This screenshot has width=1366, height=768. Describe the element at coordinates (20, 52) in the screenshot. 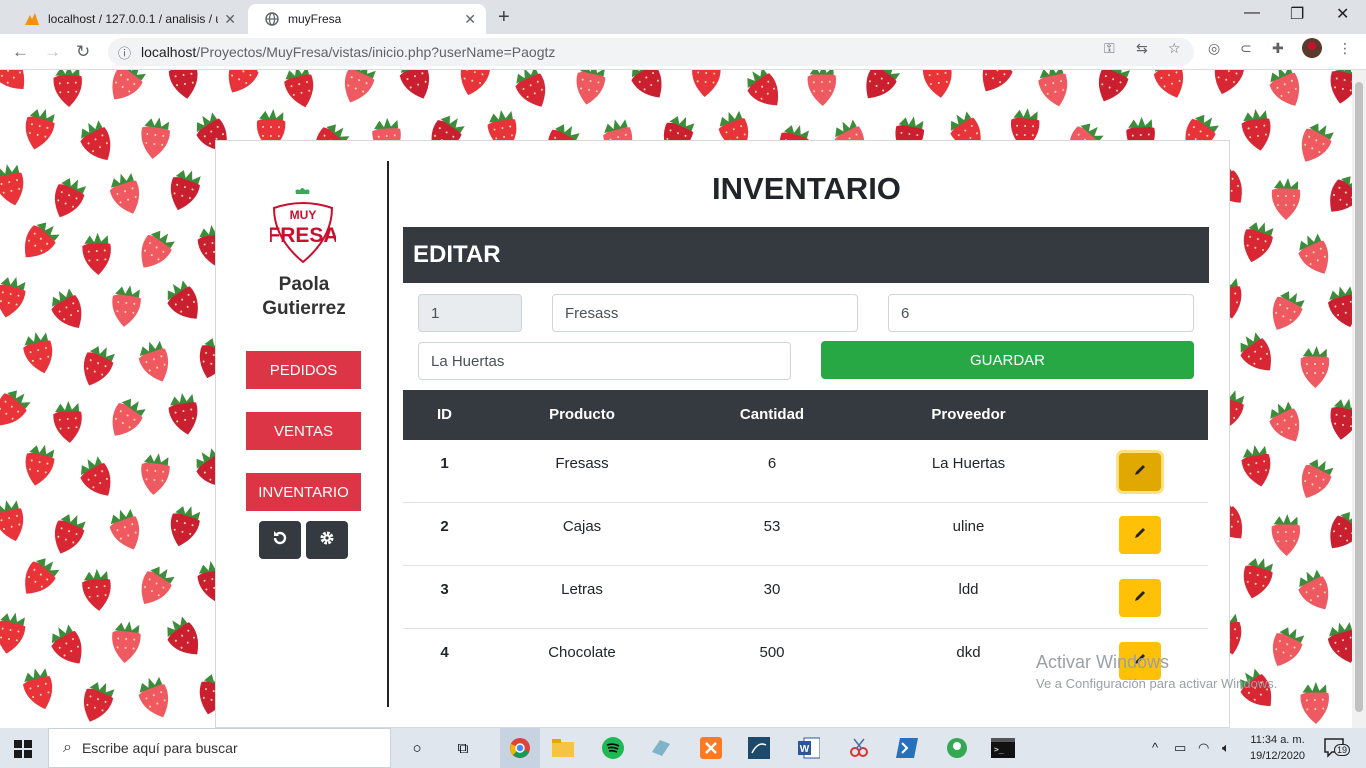

I see `back-icon: ←` at that location.